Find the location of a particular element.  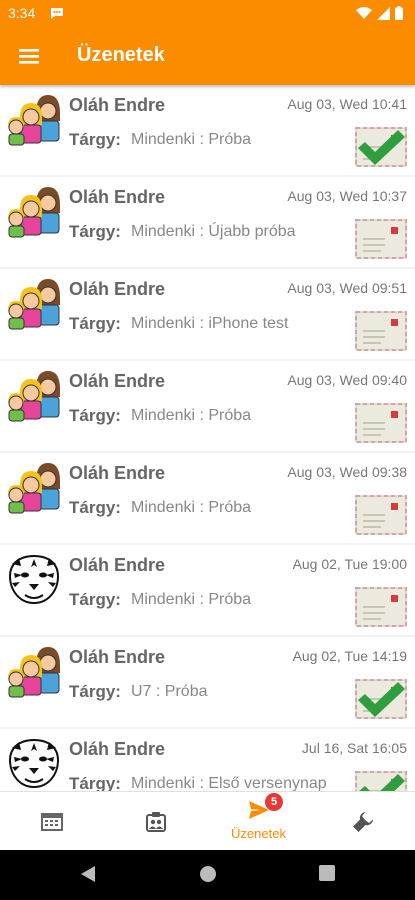

message-date: Aug 03, Wed 09:38 is located at coordinates (347, 472).